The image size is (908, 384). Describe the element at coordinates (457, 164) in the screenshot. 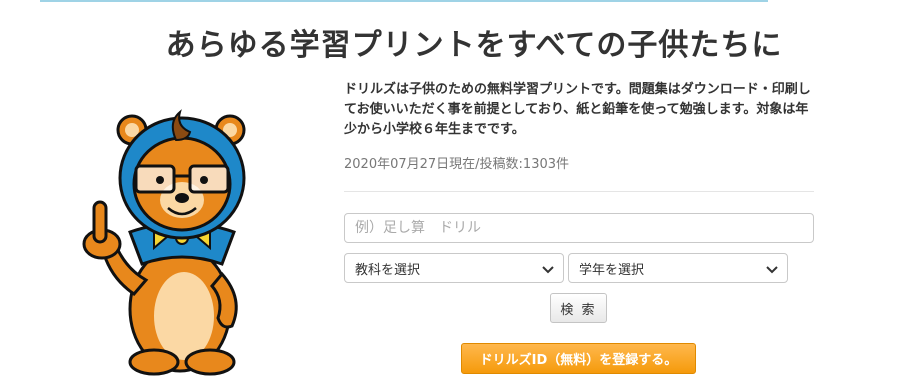

I see `post-count-status: 2020年07月27日現在/投稿数:1303件` at that location.